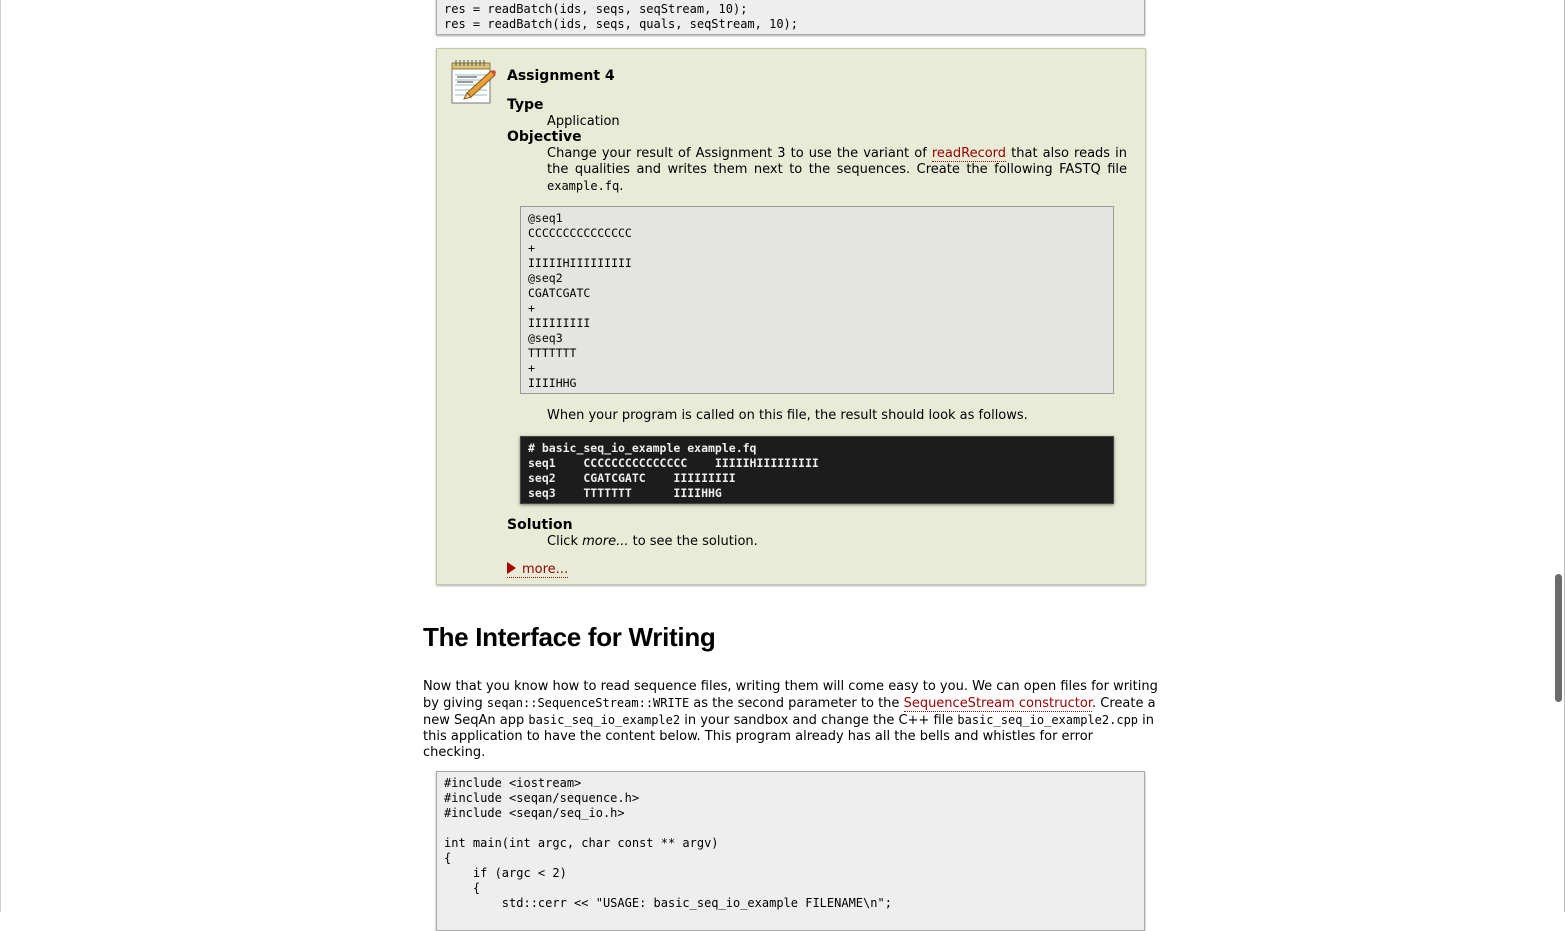 The width and height of the screenshot is (1565, 931). I want to click on solution-text-part: Click, so click(565, 541).